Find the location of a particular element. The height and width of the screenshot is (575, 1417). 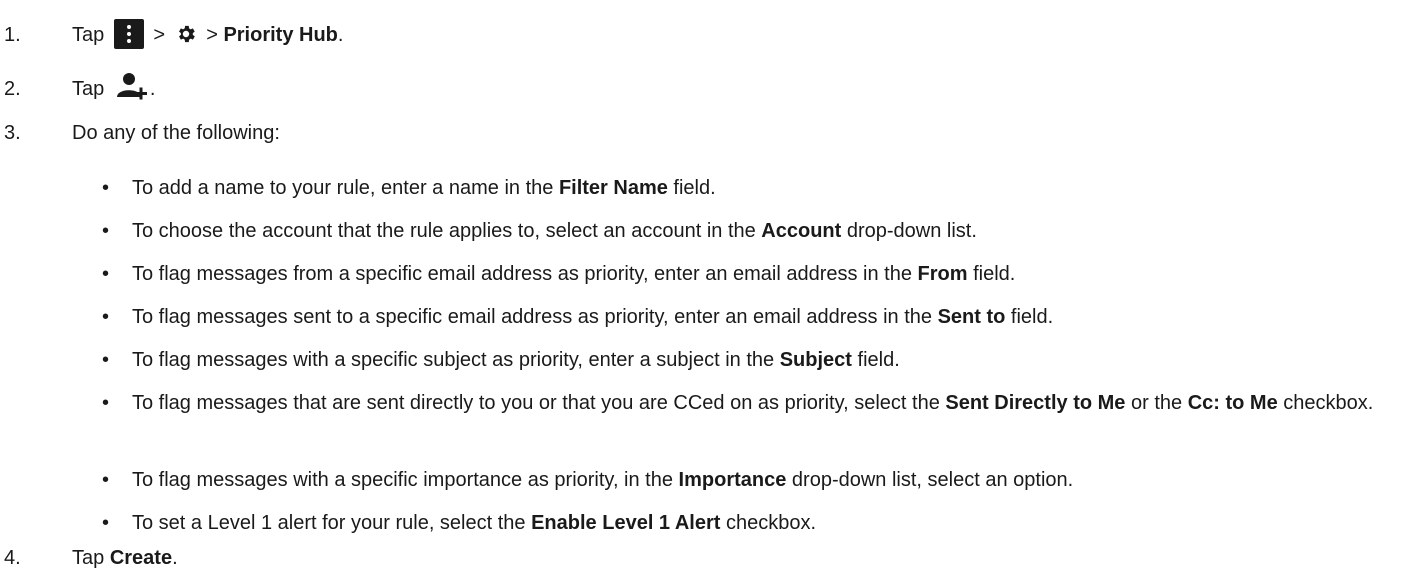

field-name: Importance is located at coordinates (732, 480).